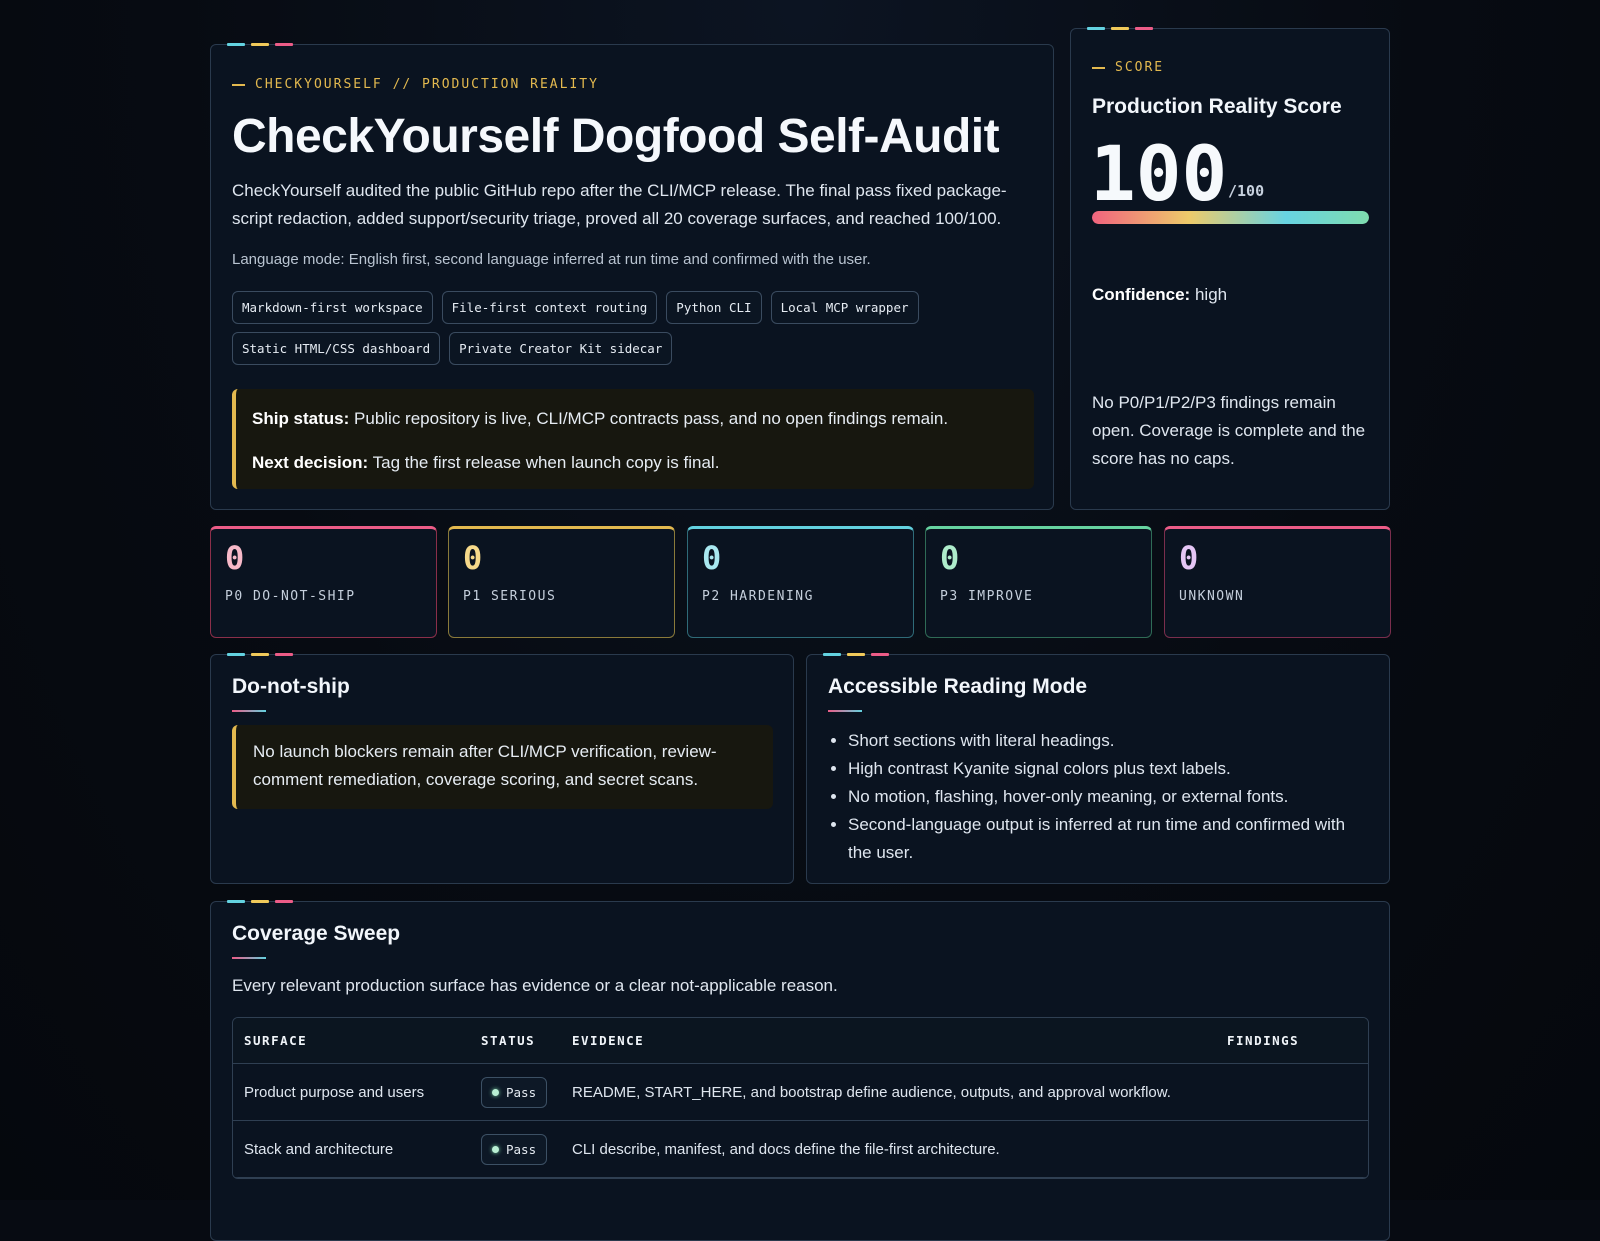  I want to click on stat-p0-label: P0 DO-NOT-SHIP, so click(290, 596).